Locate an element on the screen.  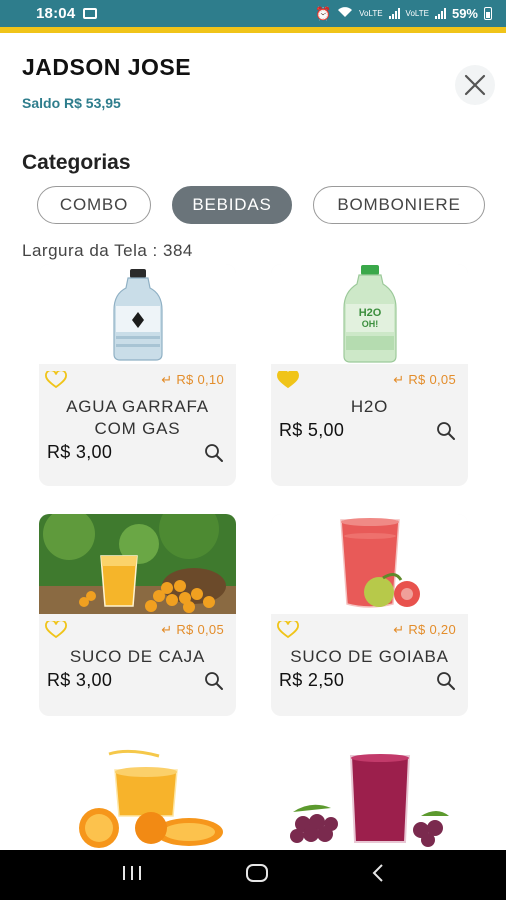
category-chips: COMBO BEBIDAS BOMBONIERE is located at coordinates (261, 205).